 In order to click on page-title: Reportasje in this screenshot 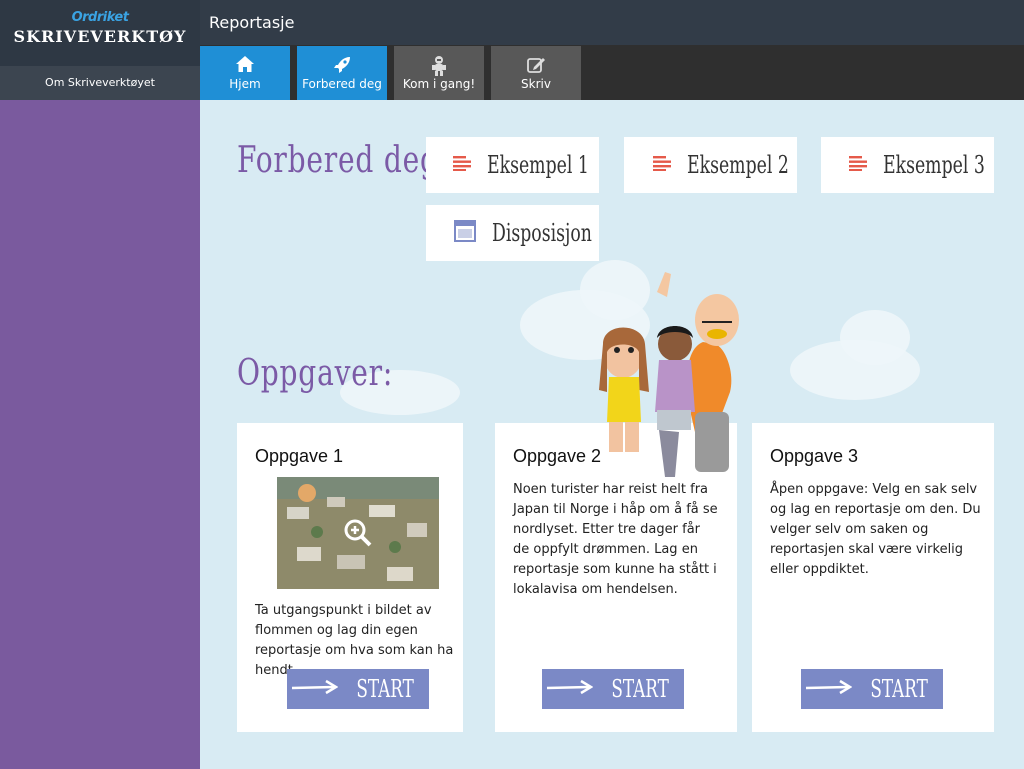, I will do `click(252, 22)`.